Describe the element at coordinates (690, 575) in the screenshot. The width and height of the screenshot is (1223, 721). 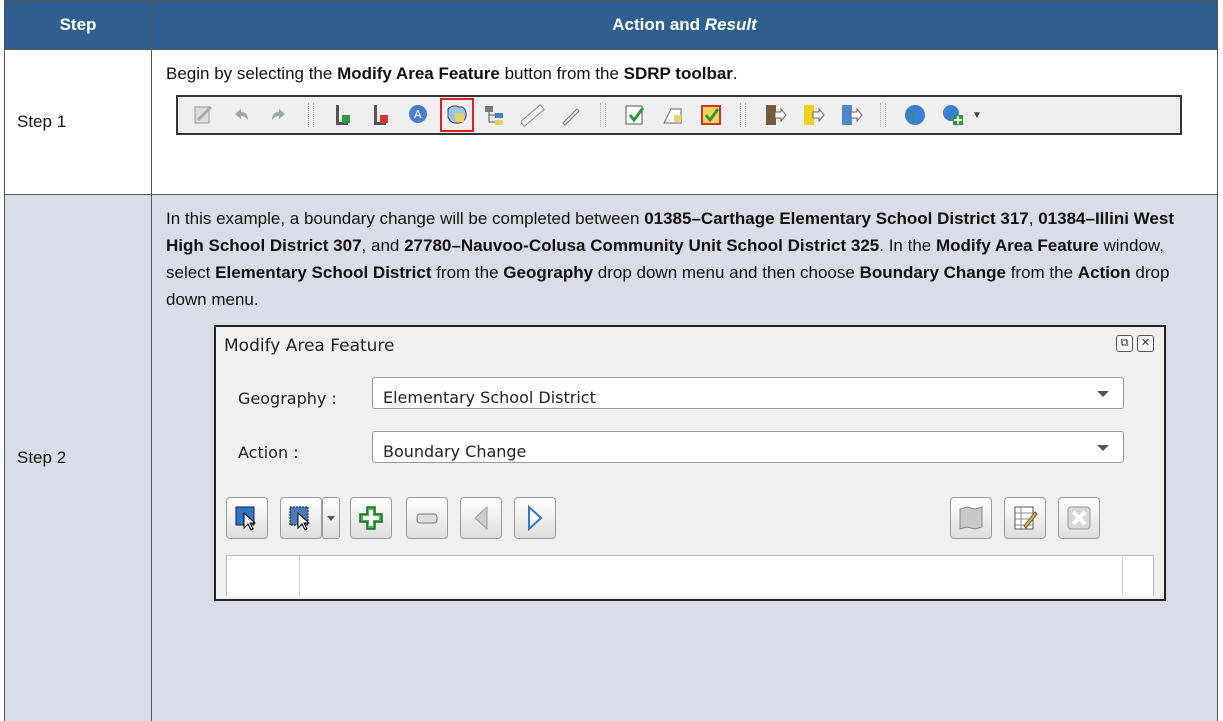
I see `feature-list` at that location.